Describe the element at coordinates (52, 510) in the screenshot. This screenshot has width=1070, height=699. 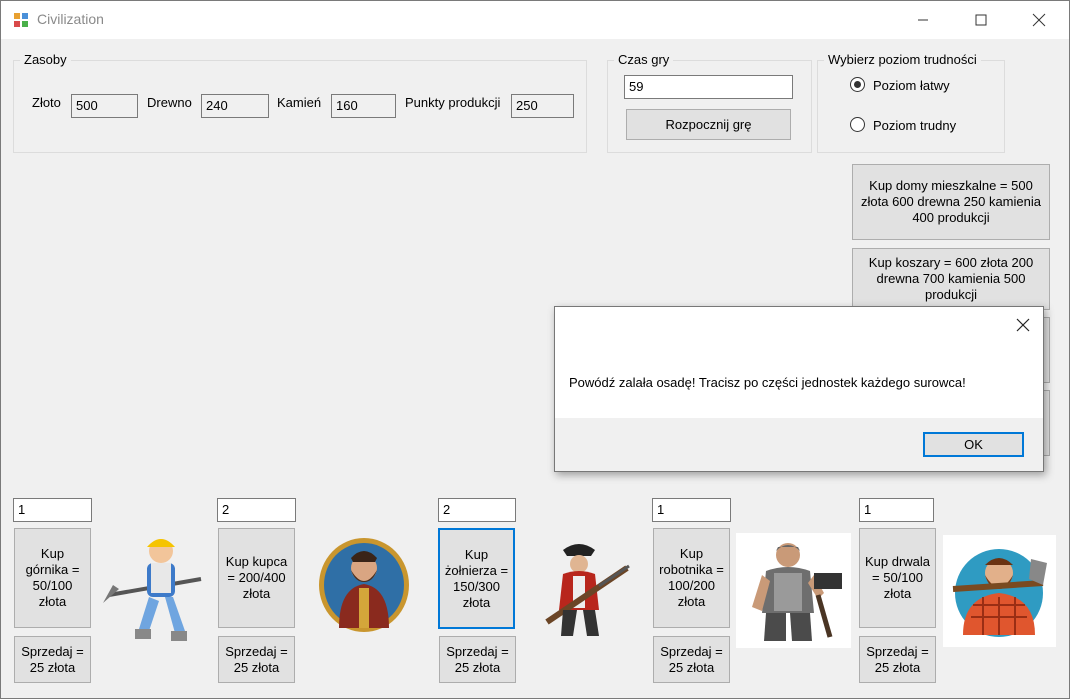
I see `miner-count-field: 1` at that location.